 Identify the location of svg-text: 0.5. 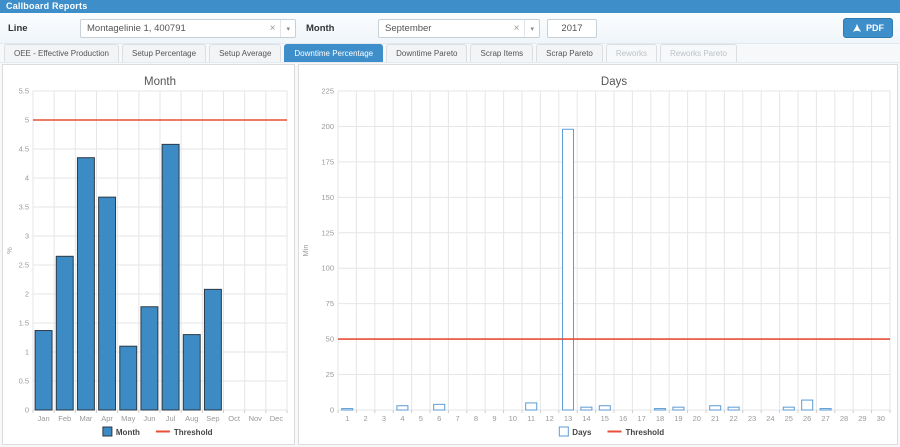
(24, 381).